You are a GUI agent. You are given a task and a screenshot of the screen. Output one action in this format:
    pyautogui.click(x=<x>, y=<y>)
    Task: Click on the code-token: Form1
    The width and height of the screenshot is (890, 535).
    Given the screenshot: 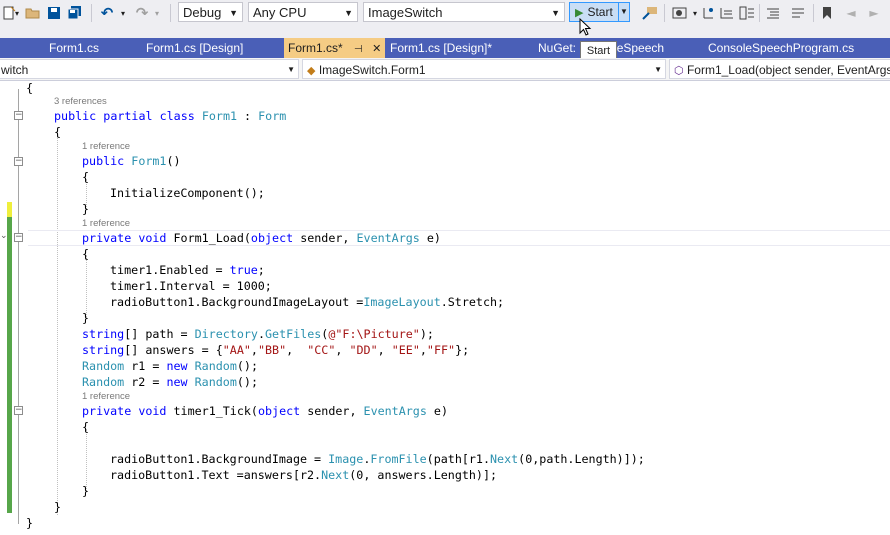 What is the action you would take?
    pyautogui.click(x=219, y=116)
    